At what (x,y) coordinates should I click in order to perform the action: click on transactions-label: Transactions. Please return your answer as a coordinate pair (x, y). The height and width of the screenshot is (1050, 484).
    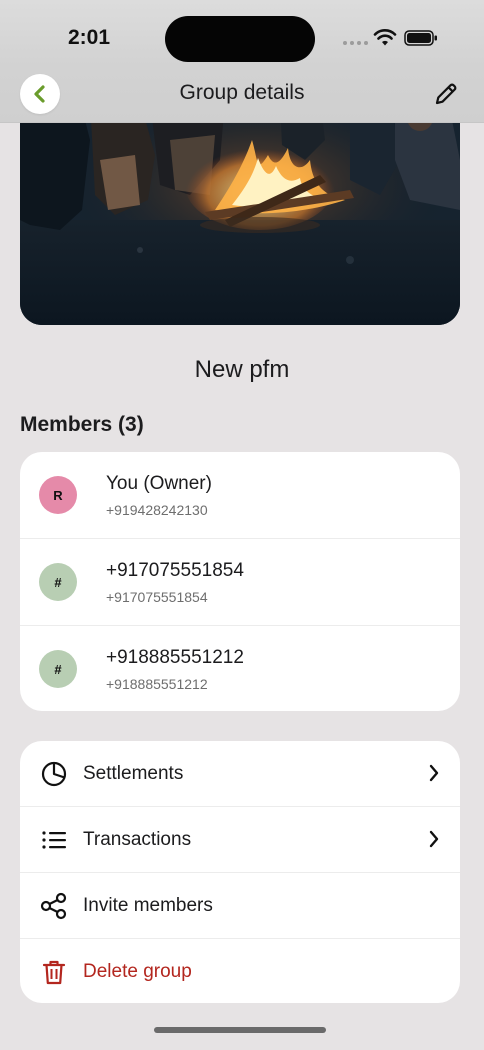
    Looking at the image, I should click on (137, 839).